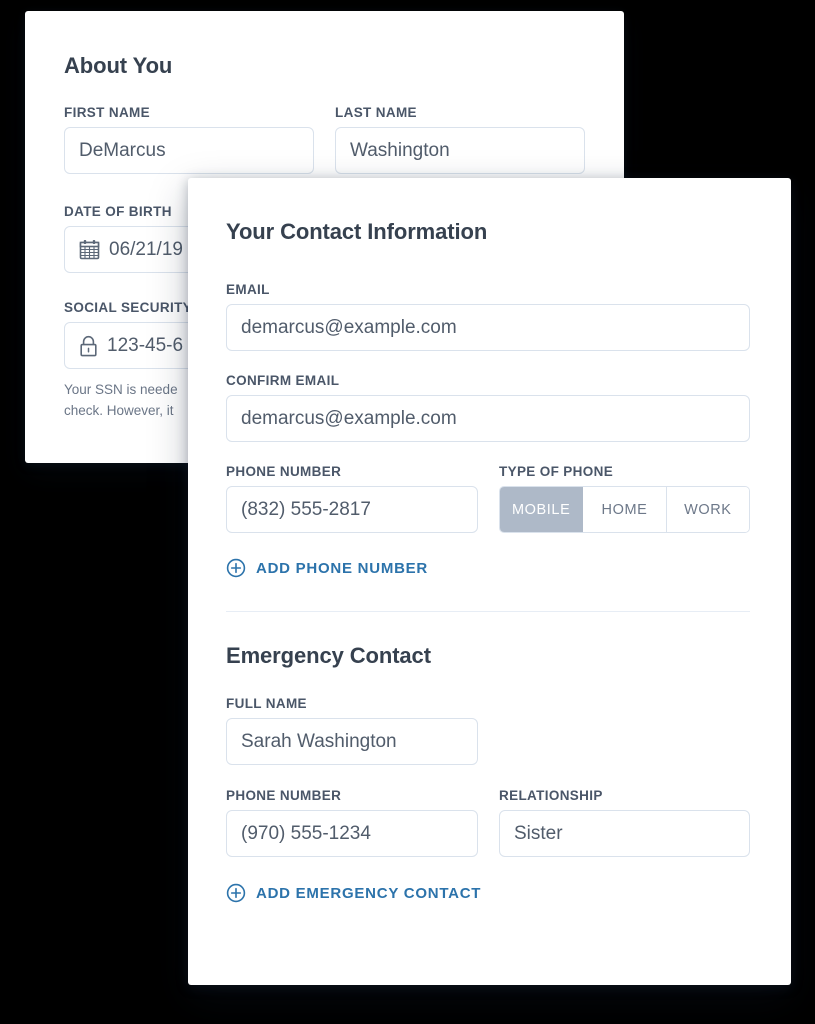  What do you see at coordinates (551, 795) in the screenshot?
I see `emergency-relationship-label: RELATIONSHIP` at bounding box center [551, 795].